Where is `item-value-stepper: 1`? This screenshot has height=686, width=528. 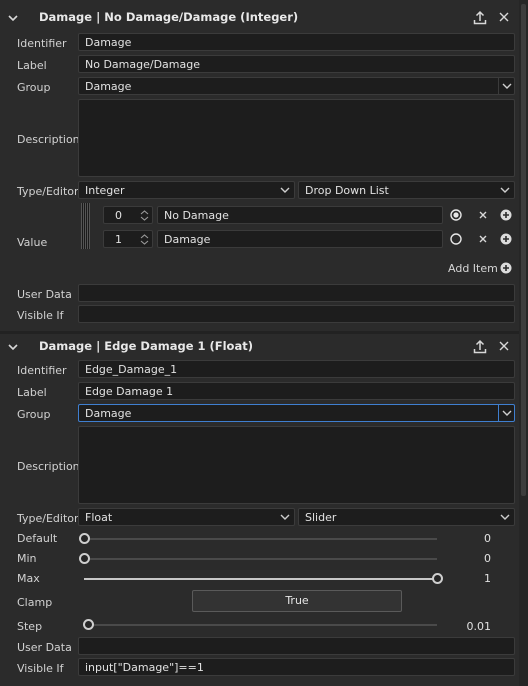
item-value-stepper: 1 is located at coordinates (128, 239).